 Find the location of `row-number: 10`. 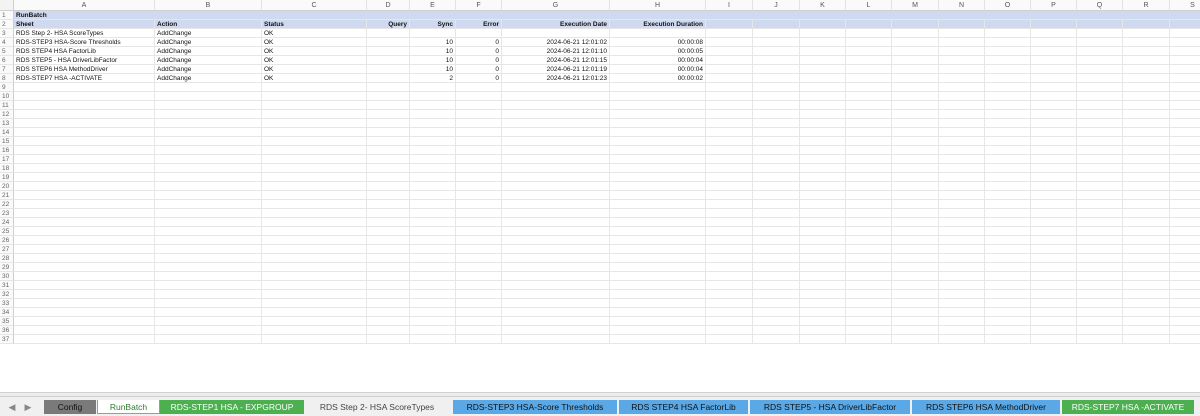

row-number: 10 is located at coordinates (7, 96).